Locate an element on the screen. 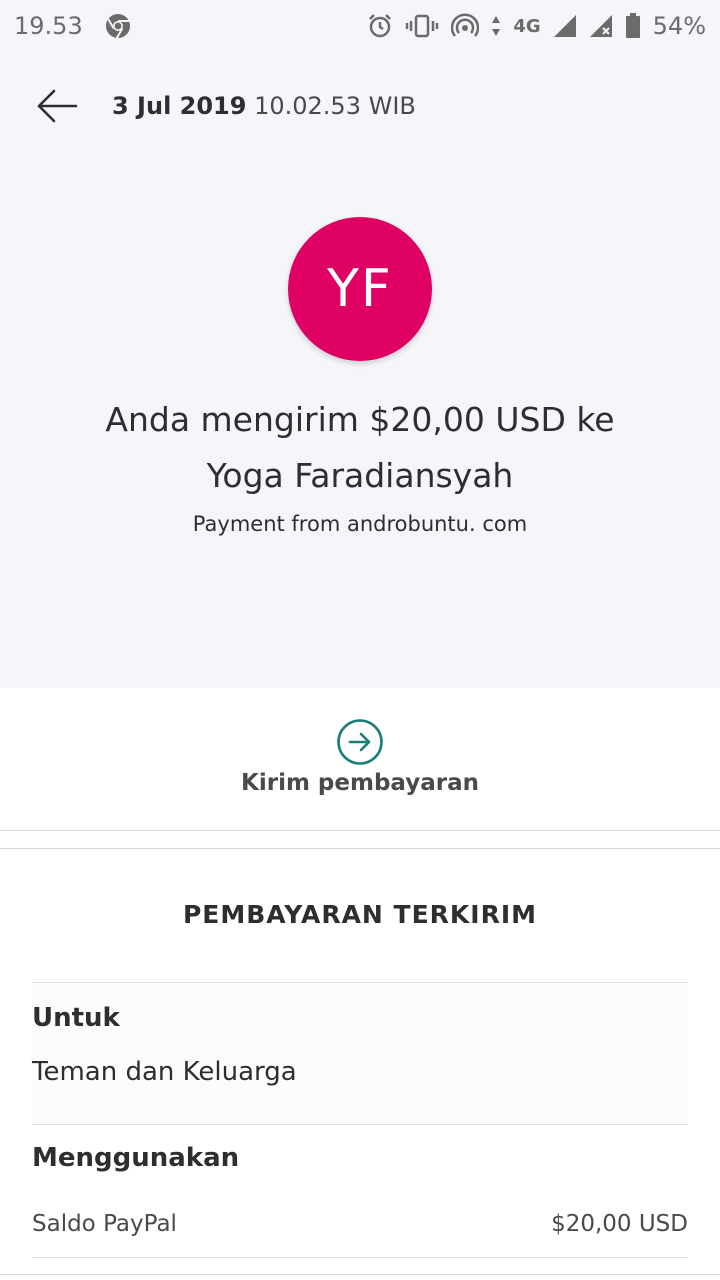 The height and width of the screenshot is (1280, 720). hotspot-icon is located at coordinates (465, 26).